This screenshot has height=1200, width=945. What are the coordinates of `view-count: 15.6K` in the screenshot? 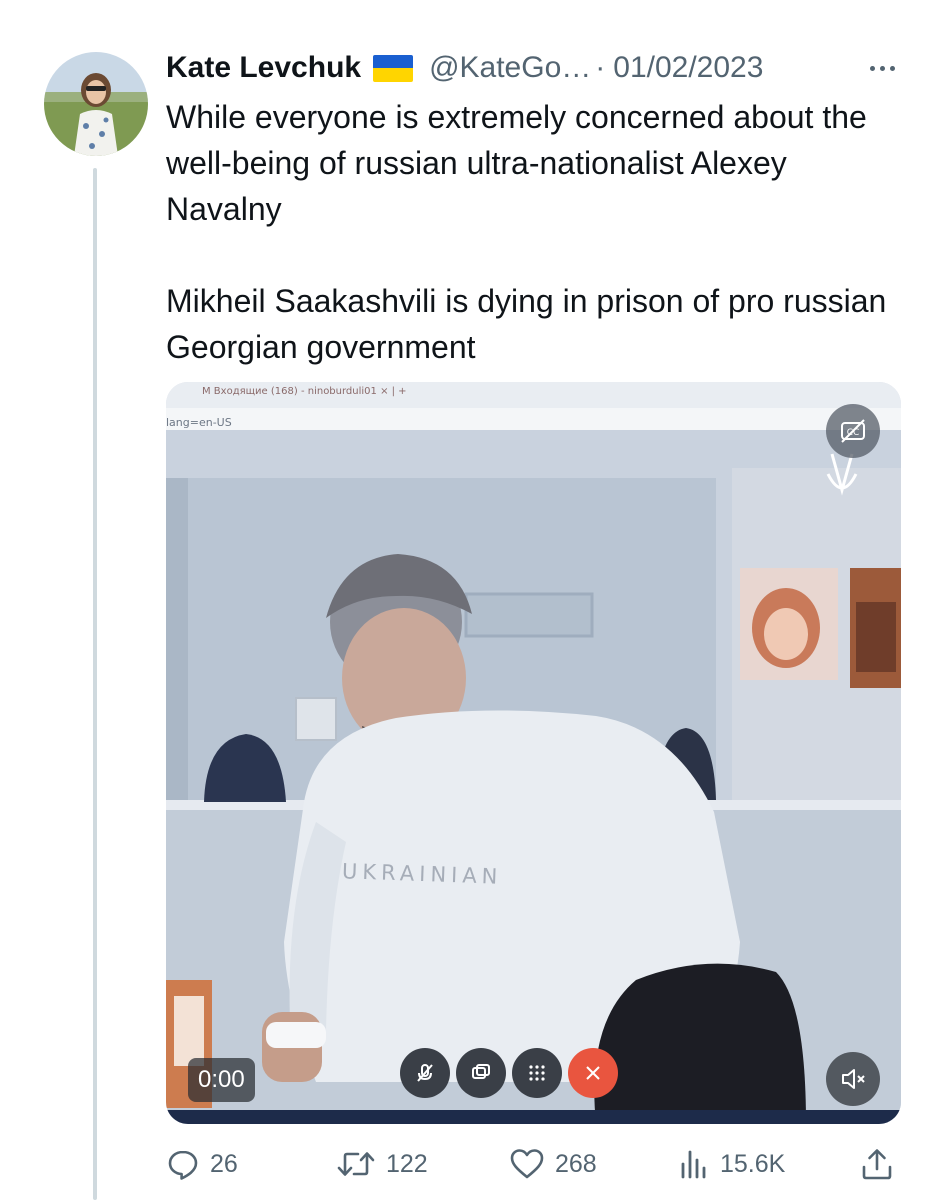 It's located at (753, 1163).